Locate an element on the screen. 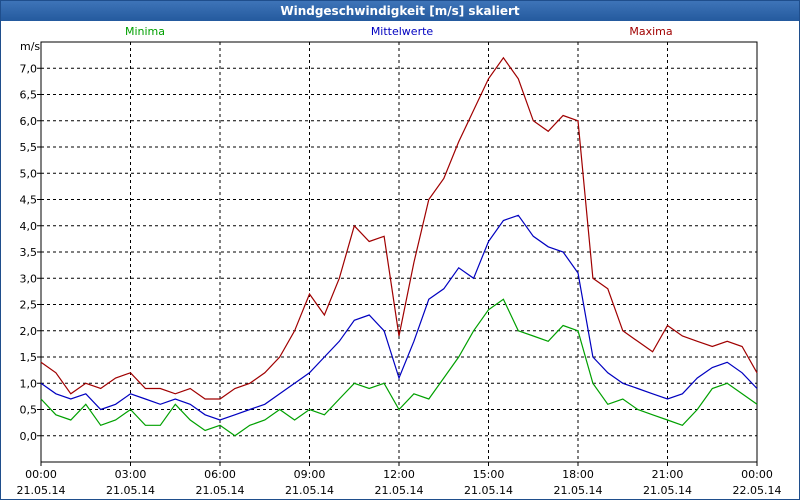 The image size is (800, 500). legend-mittelwerte: Mittelwerte is located at coordinates (402, 31).